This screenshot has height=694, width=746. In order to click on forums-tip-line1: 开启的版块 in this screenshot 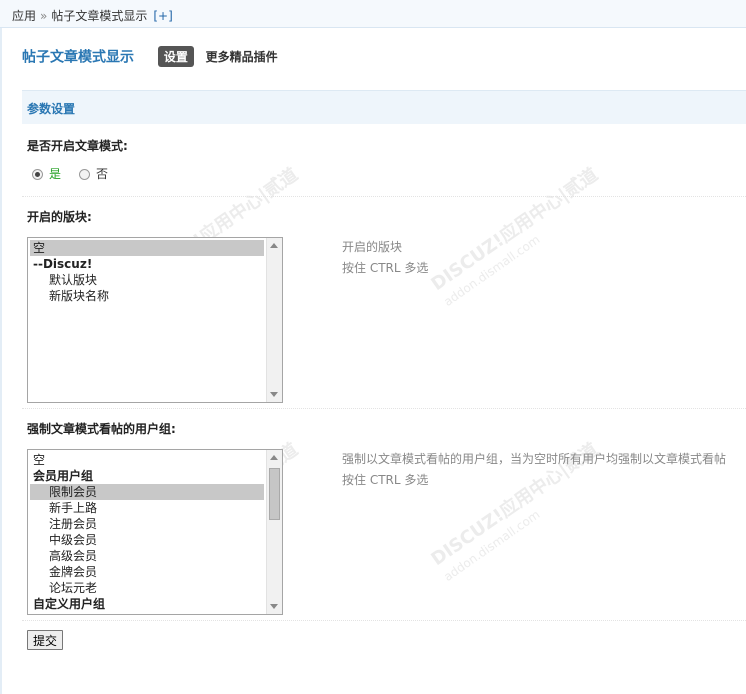, I will do `click(372, 247)`.